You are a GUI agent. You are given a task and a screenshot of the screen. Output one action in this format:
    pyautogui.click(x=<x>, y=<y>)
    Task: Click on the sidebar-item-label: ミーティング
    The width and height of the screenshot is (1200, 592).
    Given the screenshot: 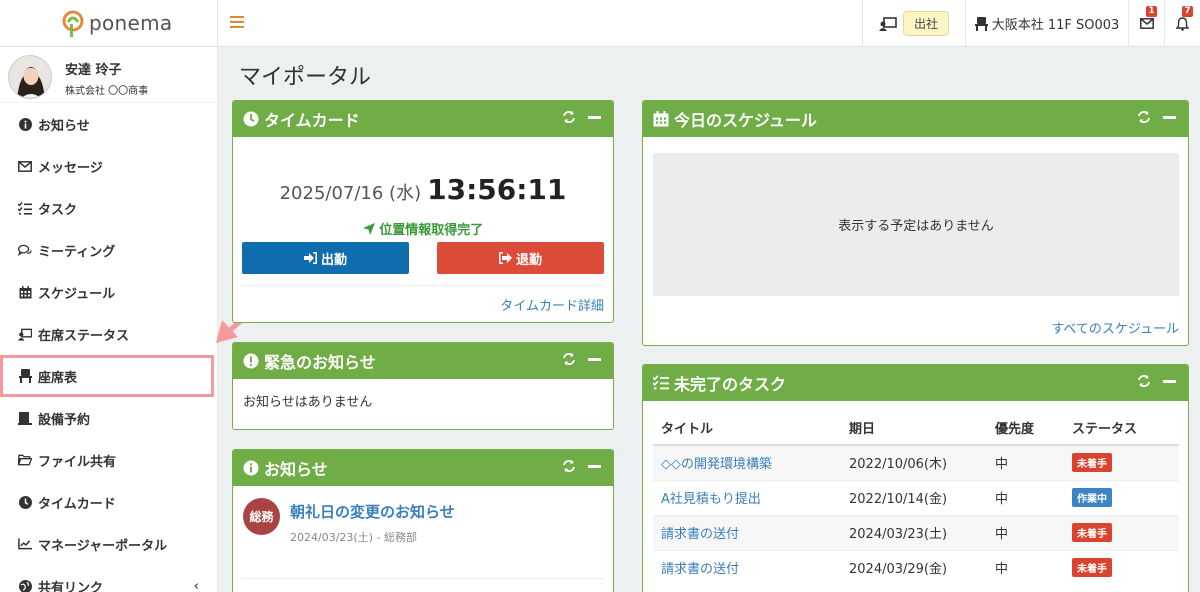 What is the action you would take?
    pyautogui.click(x=77, y=252)
    